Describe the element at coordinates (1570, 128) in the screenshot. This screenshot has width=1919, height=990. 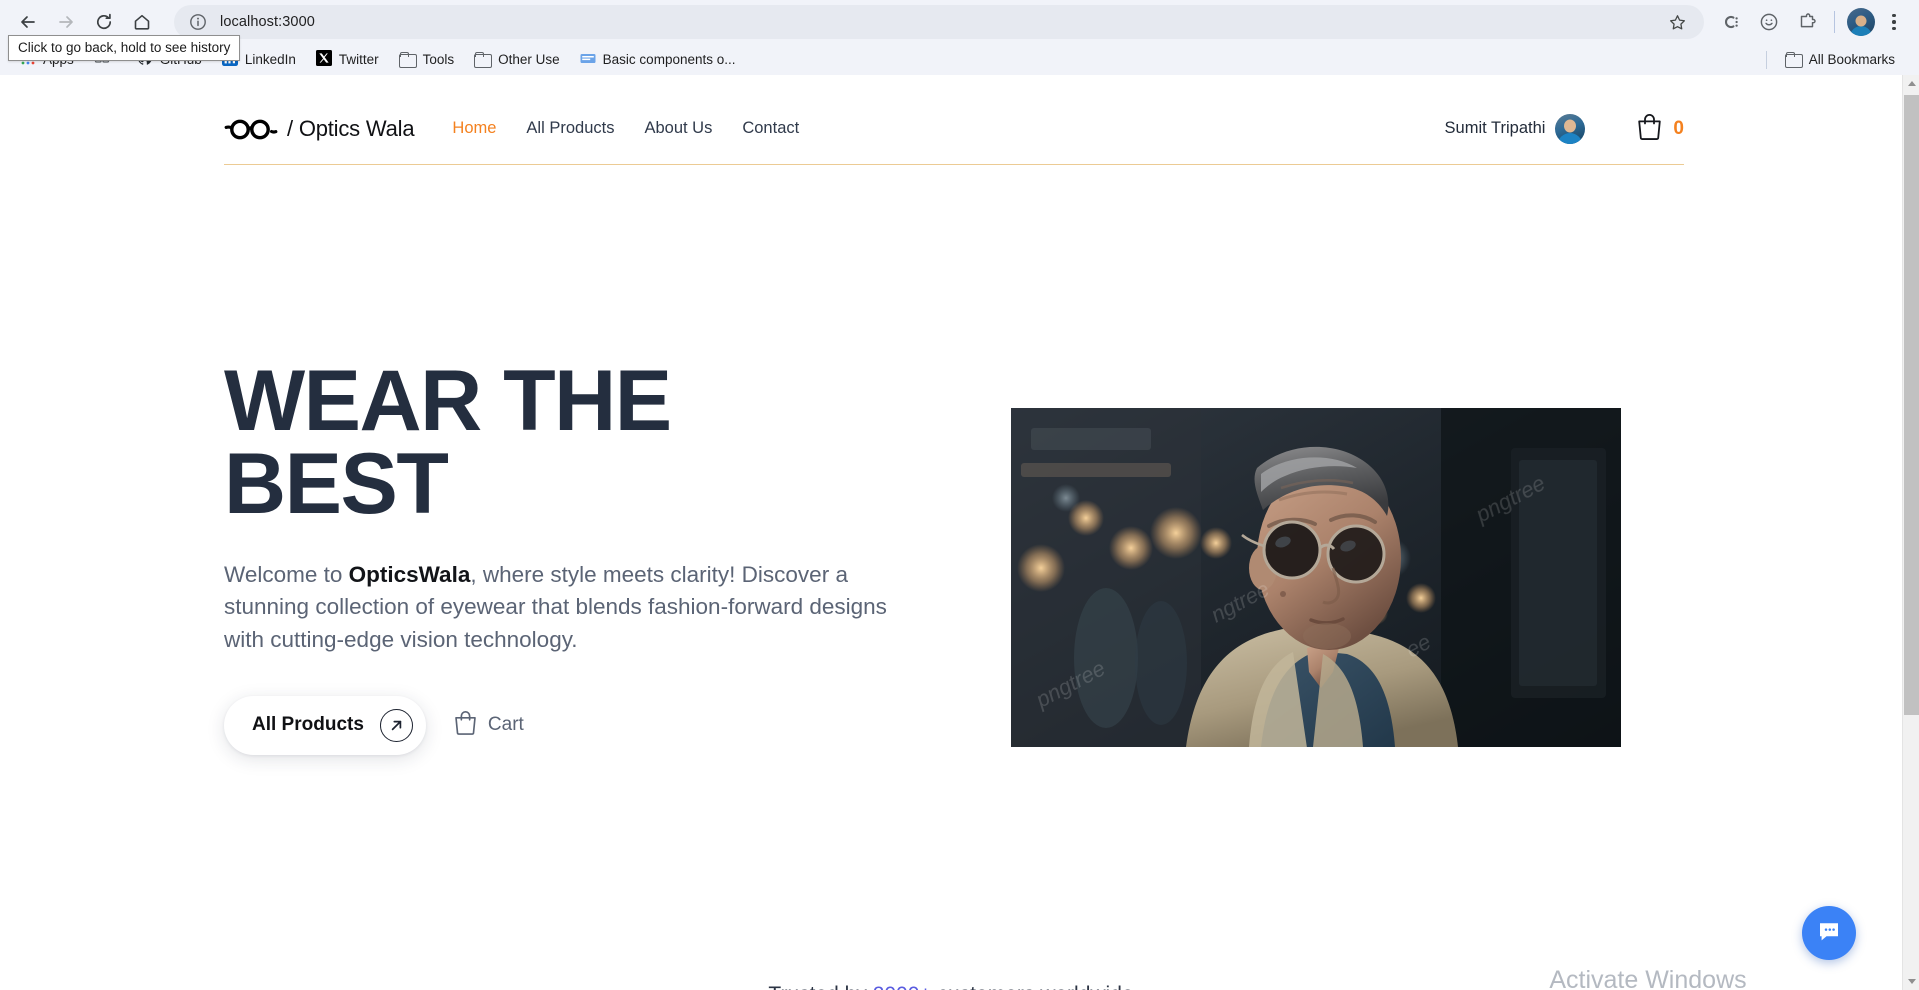
I see `avatar` at that location.